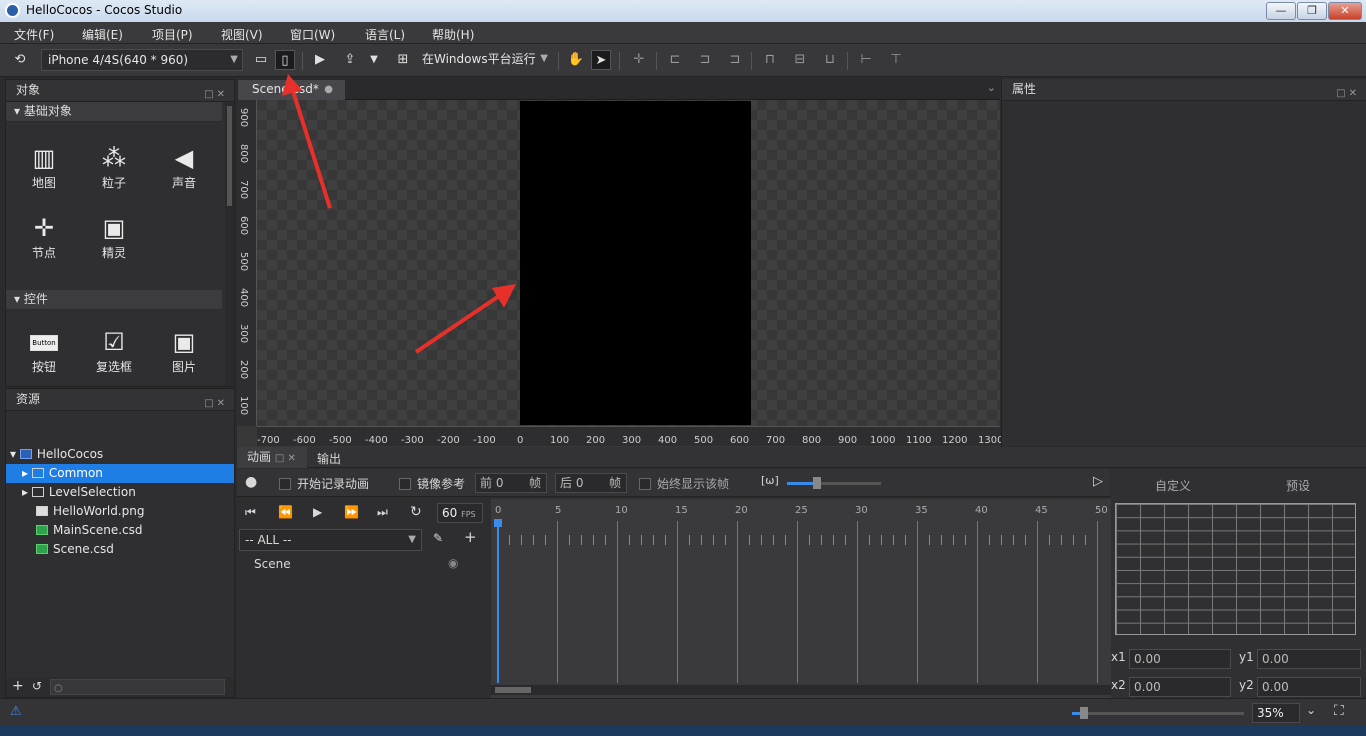 The image size is (1366, 736). I want to click on tree-item-file: MainScene.csd, so click(120, 530).